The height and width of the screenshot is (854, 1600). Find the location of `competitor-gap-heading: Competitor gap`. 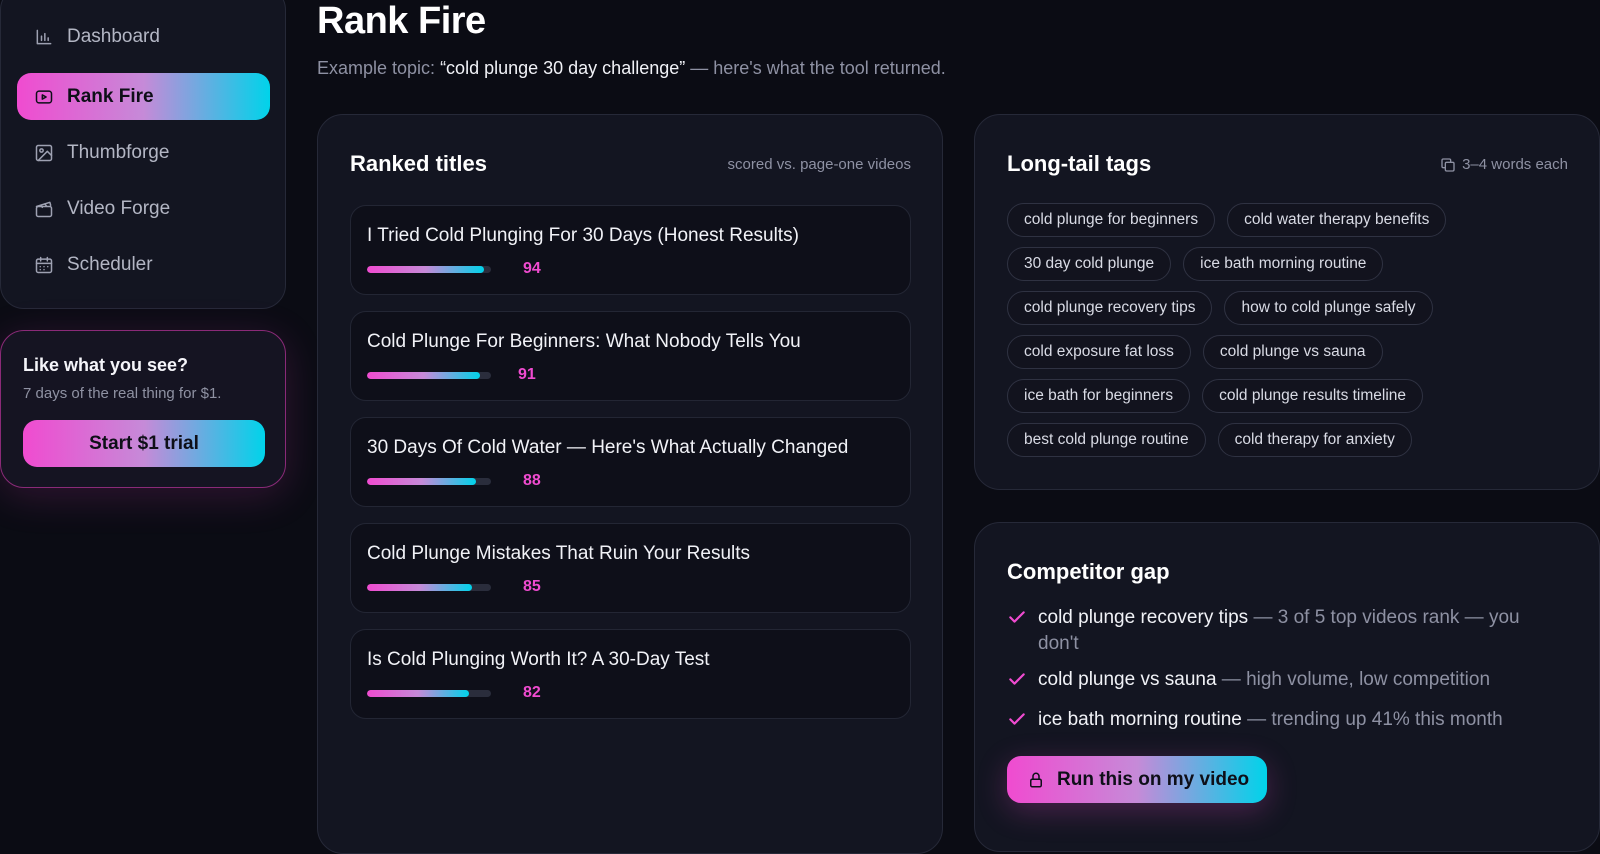

competitor-gap-heading: Competitor gap is located at coordinates (1088, 571).